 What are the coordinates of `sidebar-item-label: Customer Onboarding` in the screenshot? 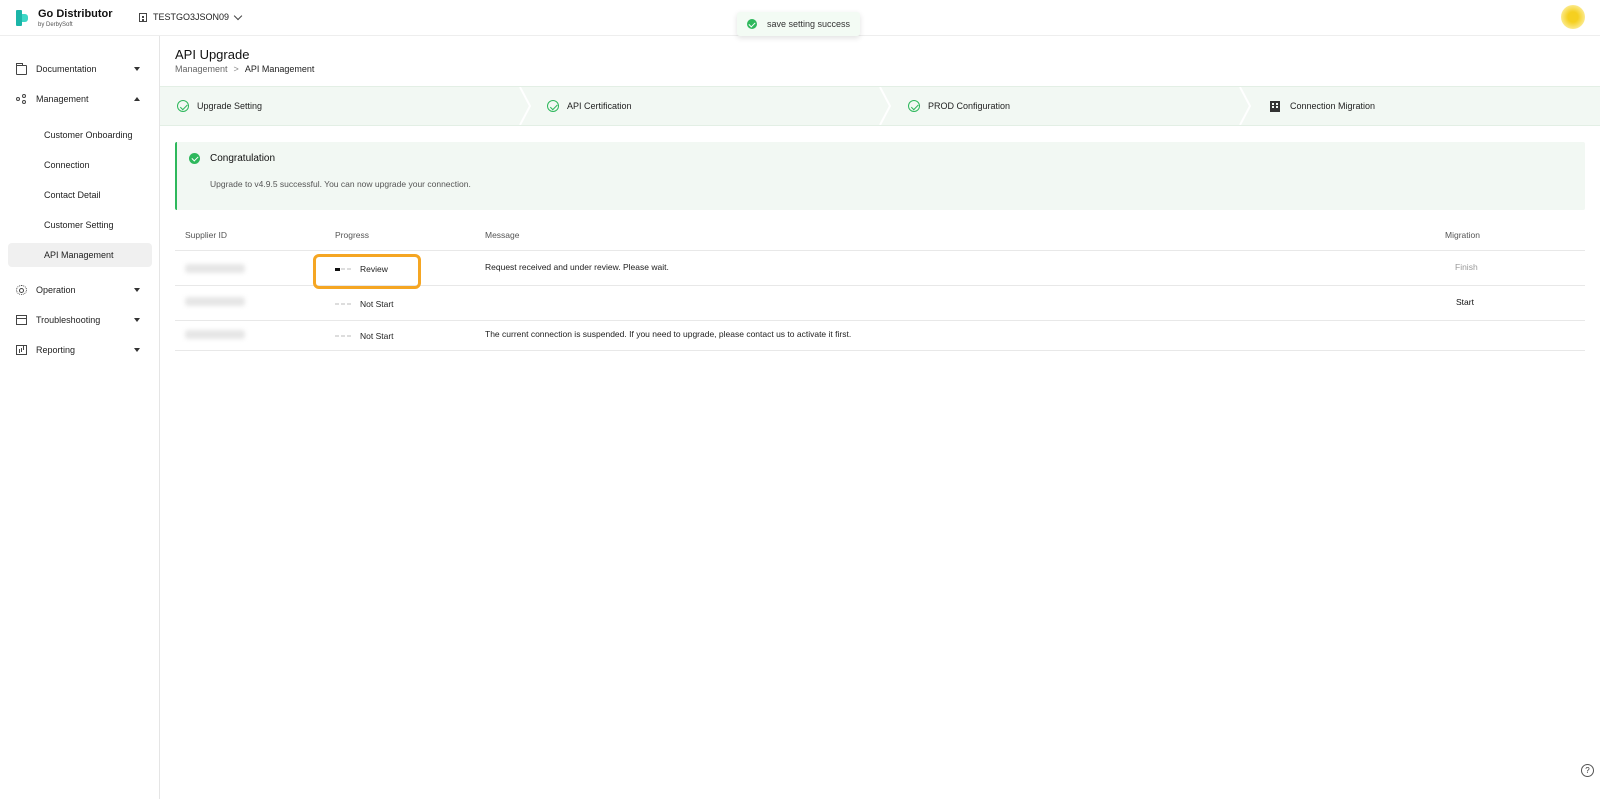 It's located at (88, 135).